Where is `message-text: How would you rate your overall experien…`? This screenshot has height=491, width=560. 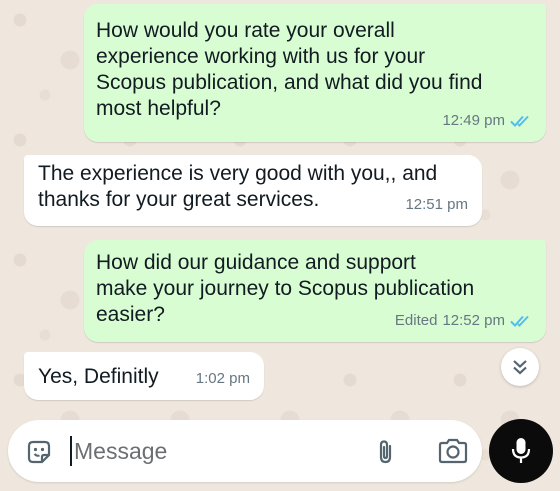 message-text: How would you rate your overall experien… is located at coordinates (289, 69).